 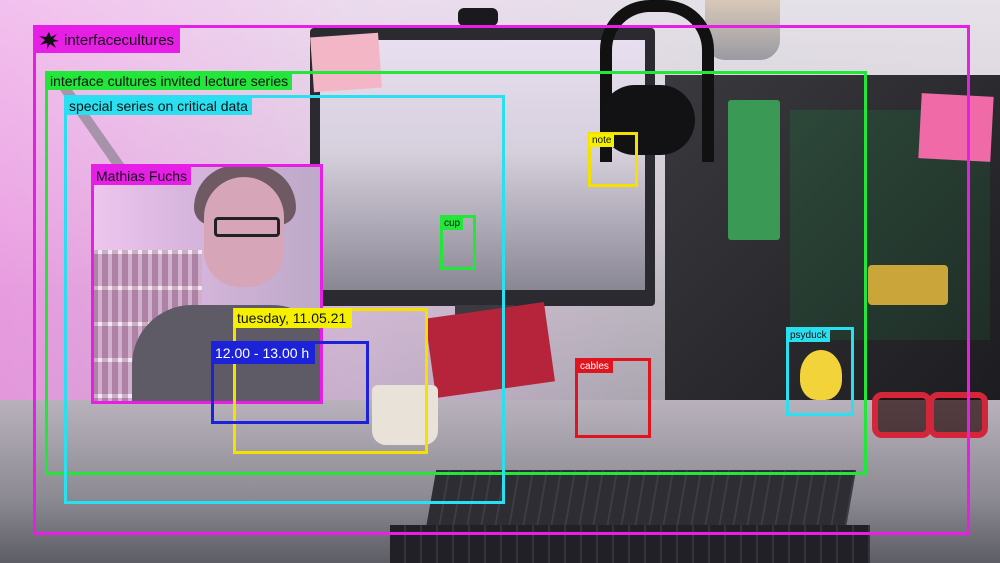 What do you see at coordinates (264, 353) in the screenshot?
I see `time-label: 12.00 - 13.00 h` at bounding box center [264, 353].